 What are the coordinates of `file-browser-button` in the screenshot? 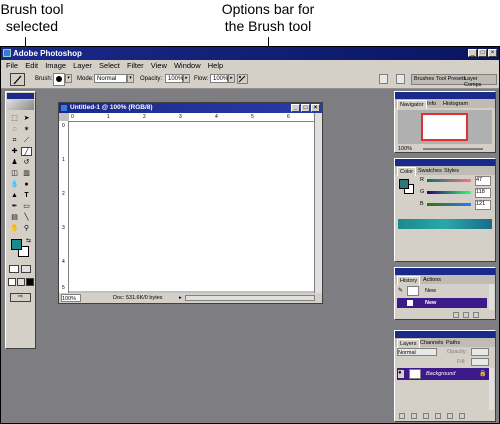 It's located at (383, 79).